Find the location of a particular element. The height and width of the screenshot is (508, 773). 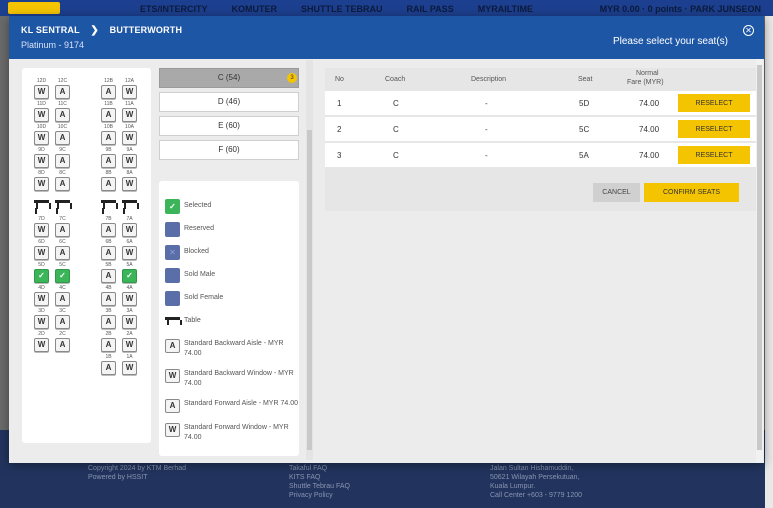

footer-link: KITS FAQ is located at coordinates (319, 477).